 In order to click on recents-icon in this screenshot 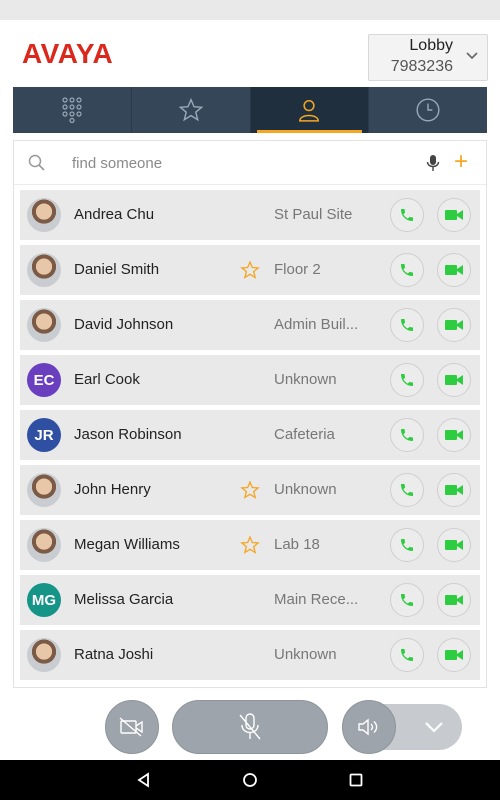, I will do `click(356, 780)`.